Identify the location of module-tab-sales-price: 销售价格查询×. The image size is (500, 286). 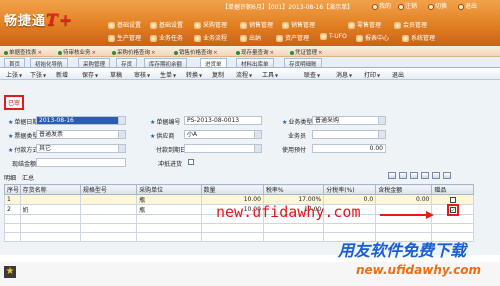
(196, 52).